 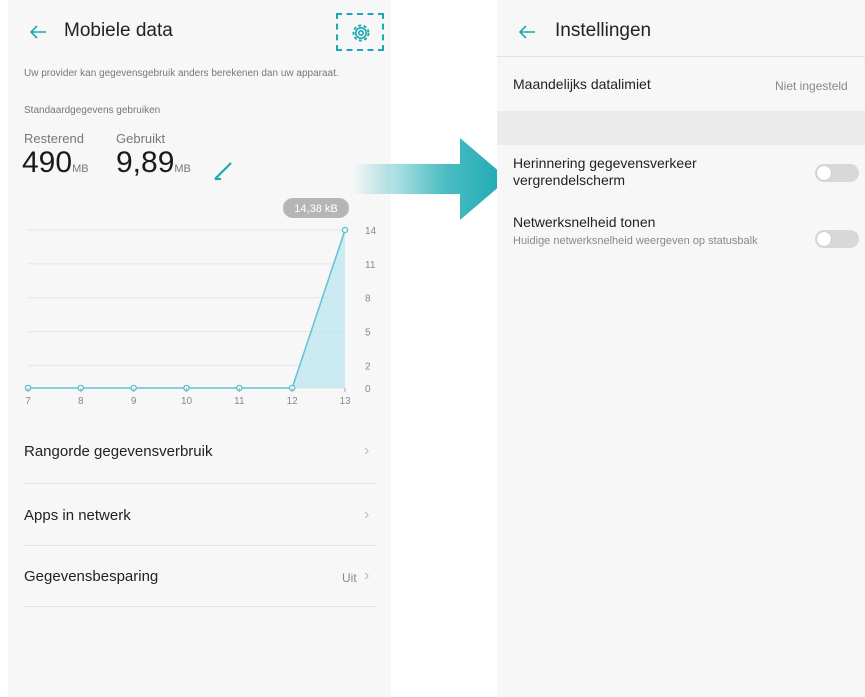 What do you see at coordinates (134, 401) in the screenshot?
I see `x-tick-label: 9` at bounding box center [134, 401].